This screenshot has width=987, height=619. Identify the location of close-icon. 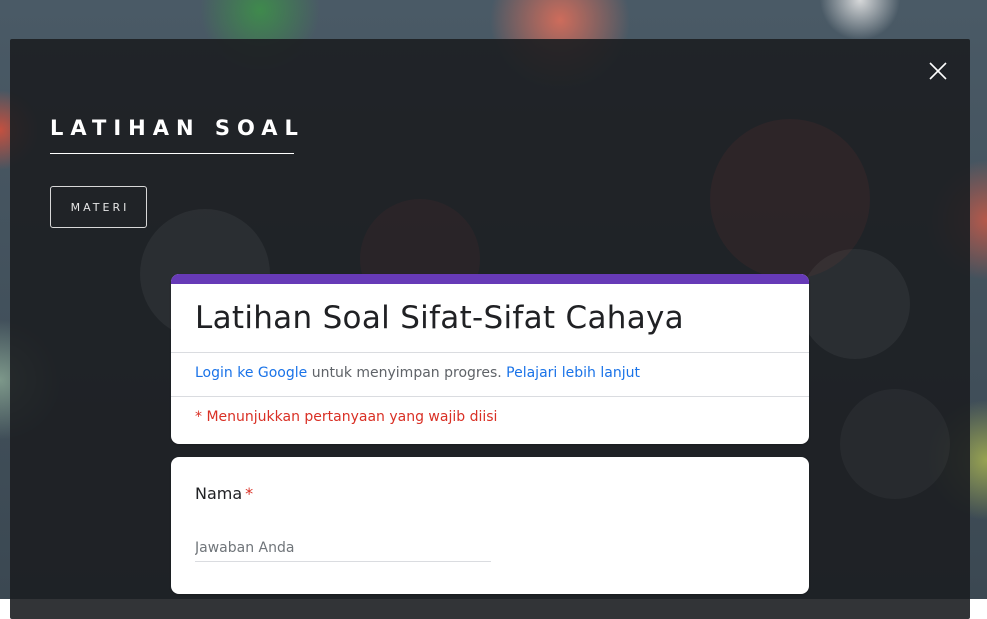
(938, 71).